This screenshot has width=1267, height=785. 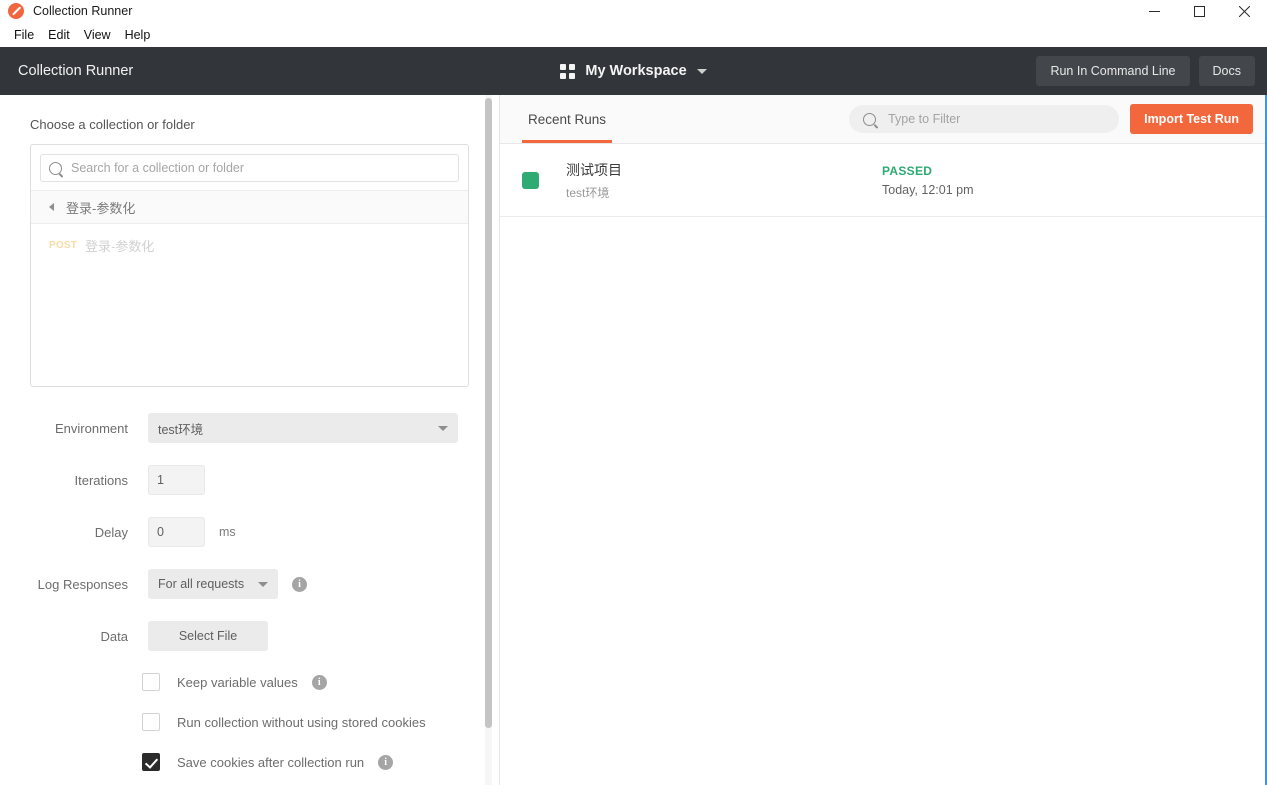 I want to click on status-badge: PASSED, so click(x=907, y=170).